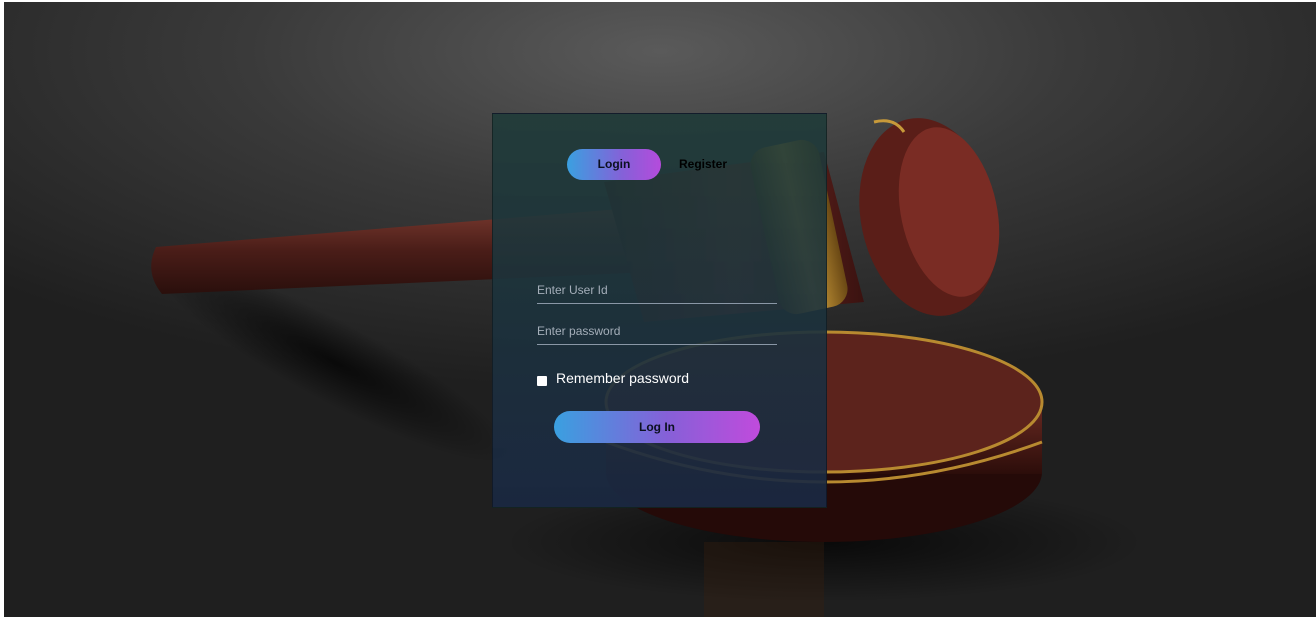 This screenshot has width=1316, height=617. Describe the element at coordinates (542, 381) in the screenshot. I see `remember-password-checkbox` at that location.